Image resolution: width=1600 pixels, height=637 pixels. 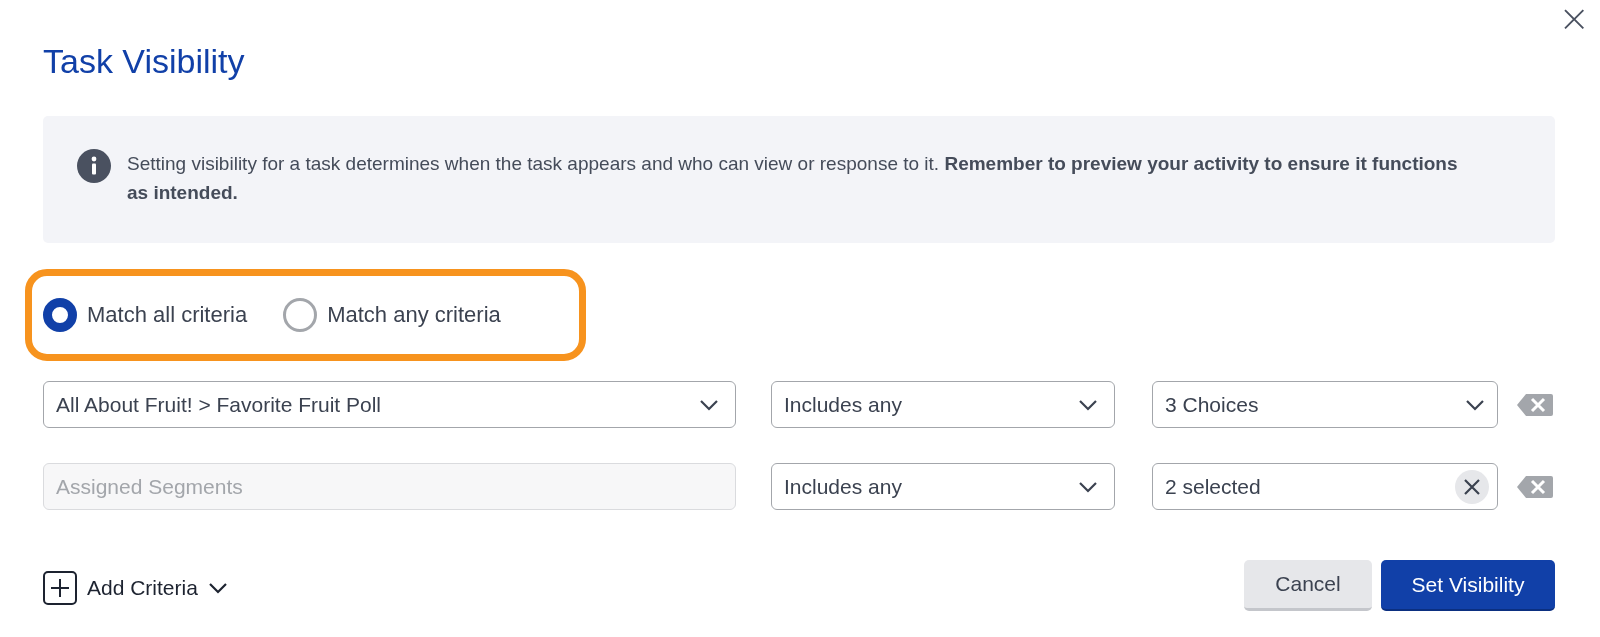 What do you see at coordinates (389, 404) in the screenshot?
I see `source-dropdown: All About Fruit! > Favorite Fruit Poll` at bounding box center [389, 404].